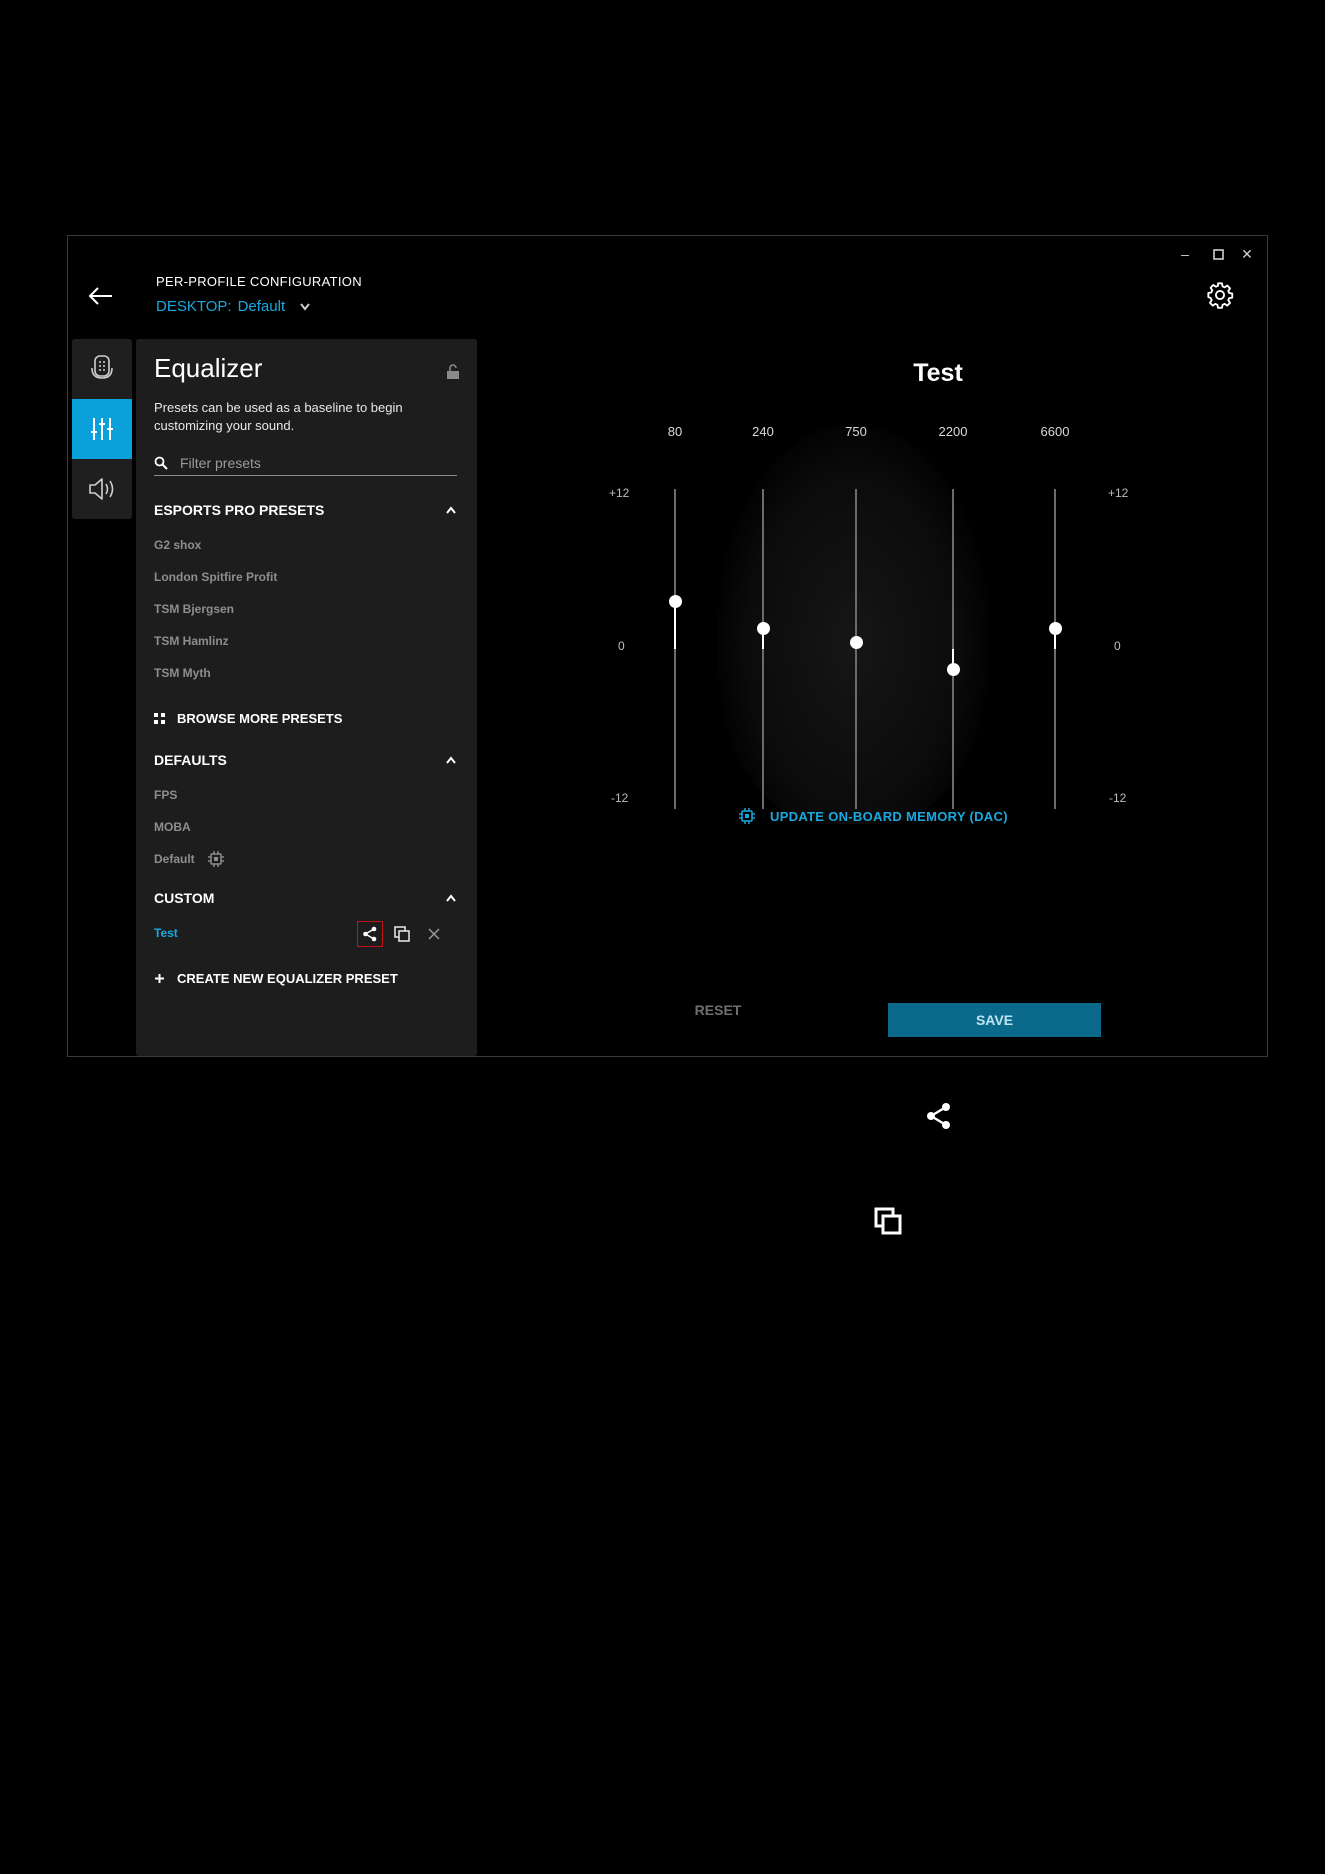 The image size is (1325, 1874). Describe the element at coordinates (856, 431) in the screenshot. I see `band-freq-label: 750` at that location.